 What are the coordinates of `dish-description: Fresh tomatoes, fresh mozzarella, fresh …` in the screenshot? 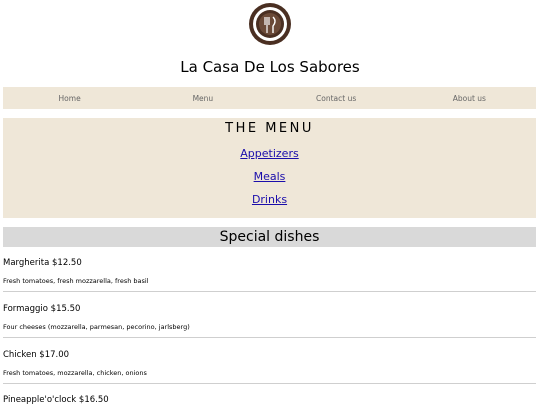 It's located at (76, 281).